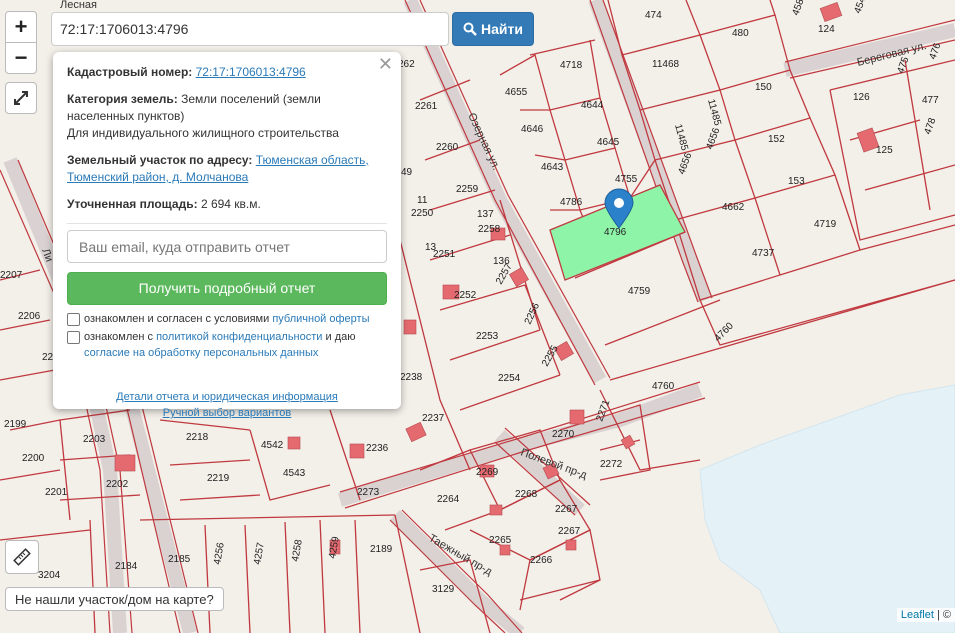  What do you see at coordinates (368, 492) in the screenshot?
I see `plot-number-label: 2273` at bounding box center [368, 492].